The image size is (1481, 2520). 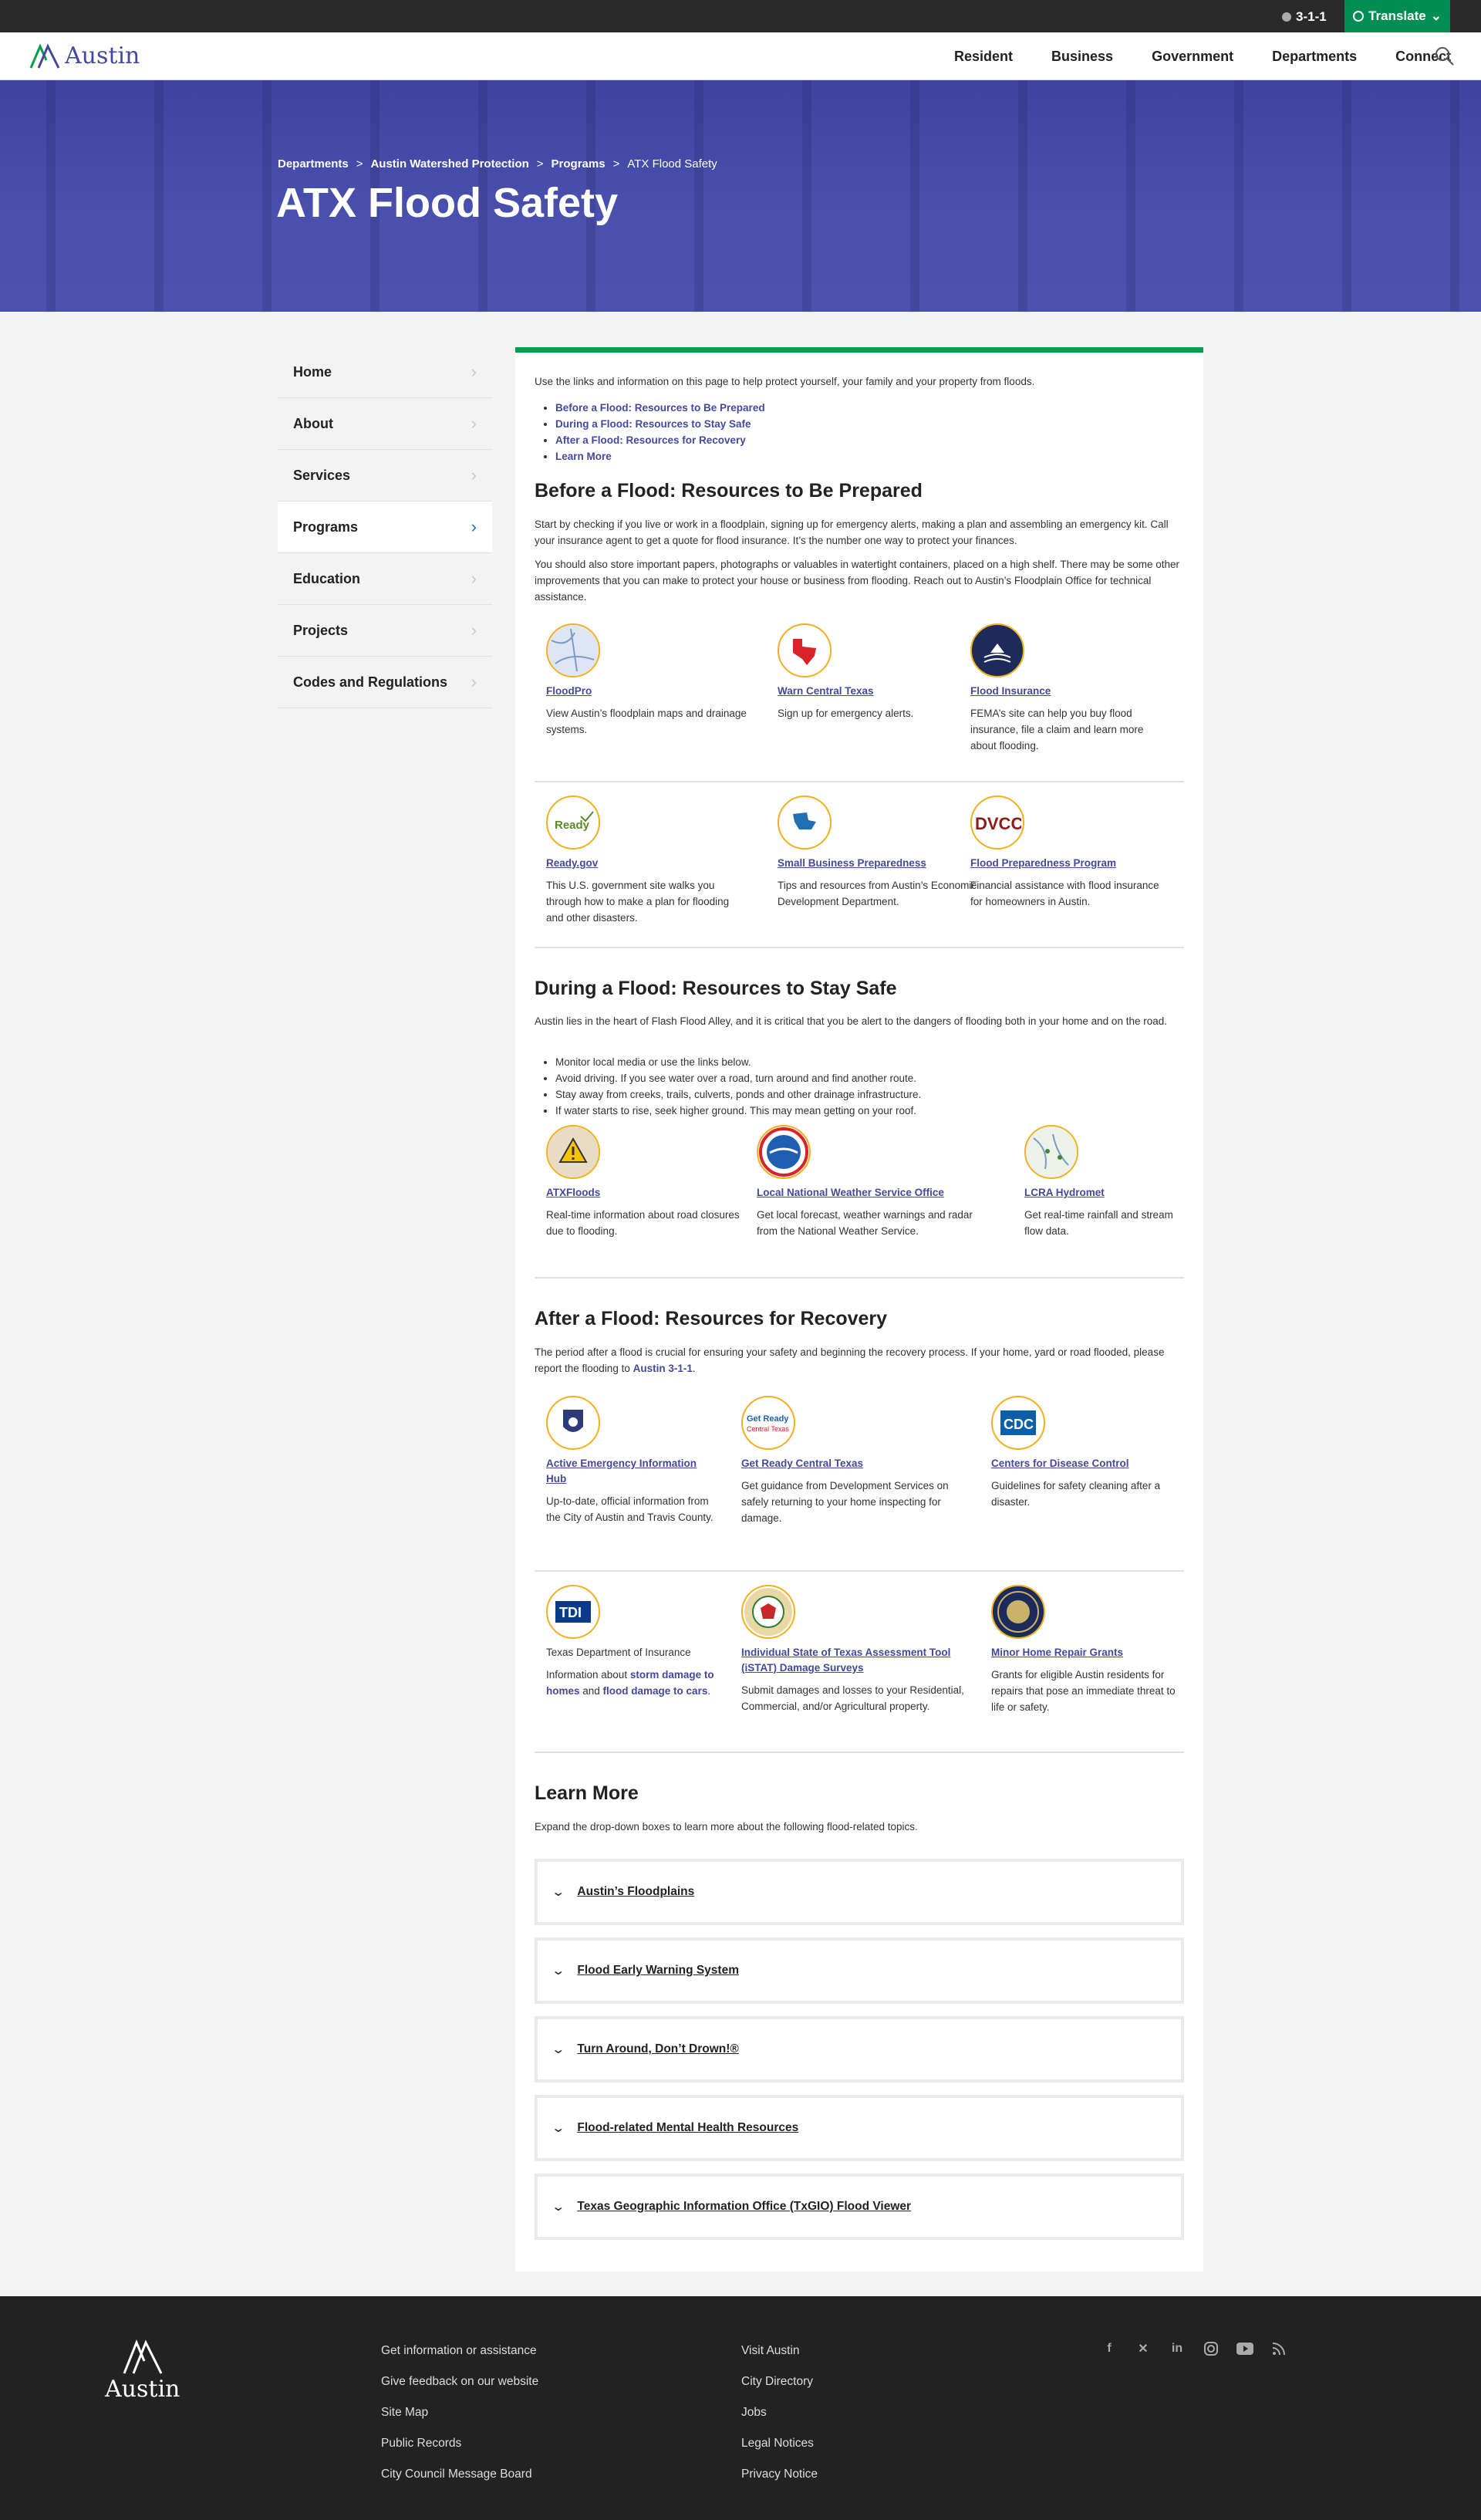 I want to click on sidebar-item-home: Home ›, so click(x=385, y=372).